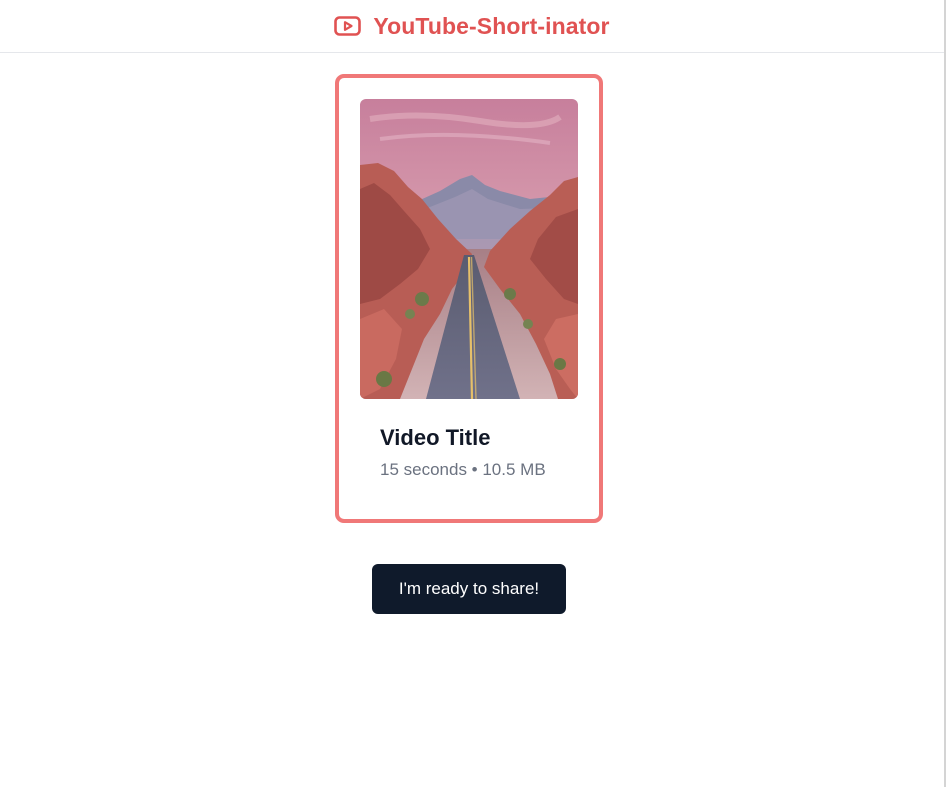  I want to click on video-title: Video Title, so click(435, 437).